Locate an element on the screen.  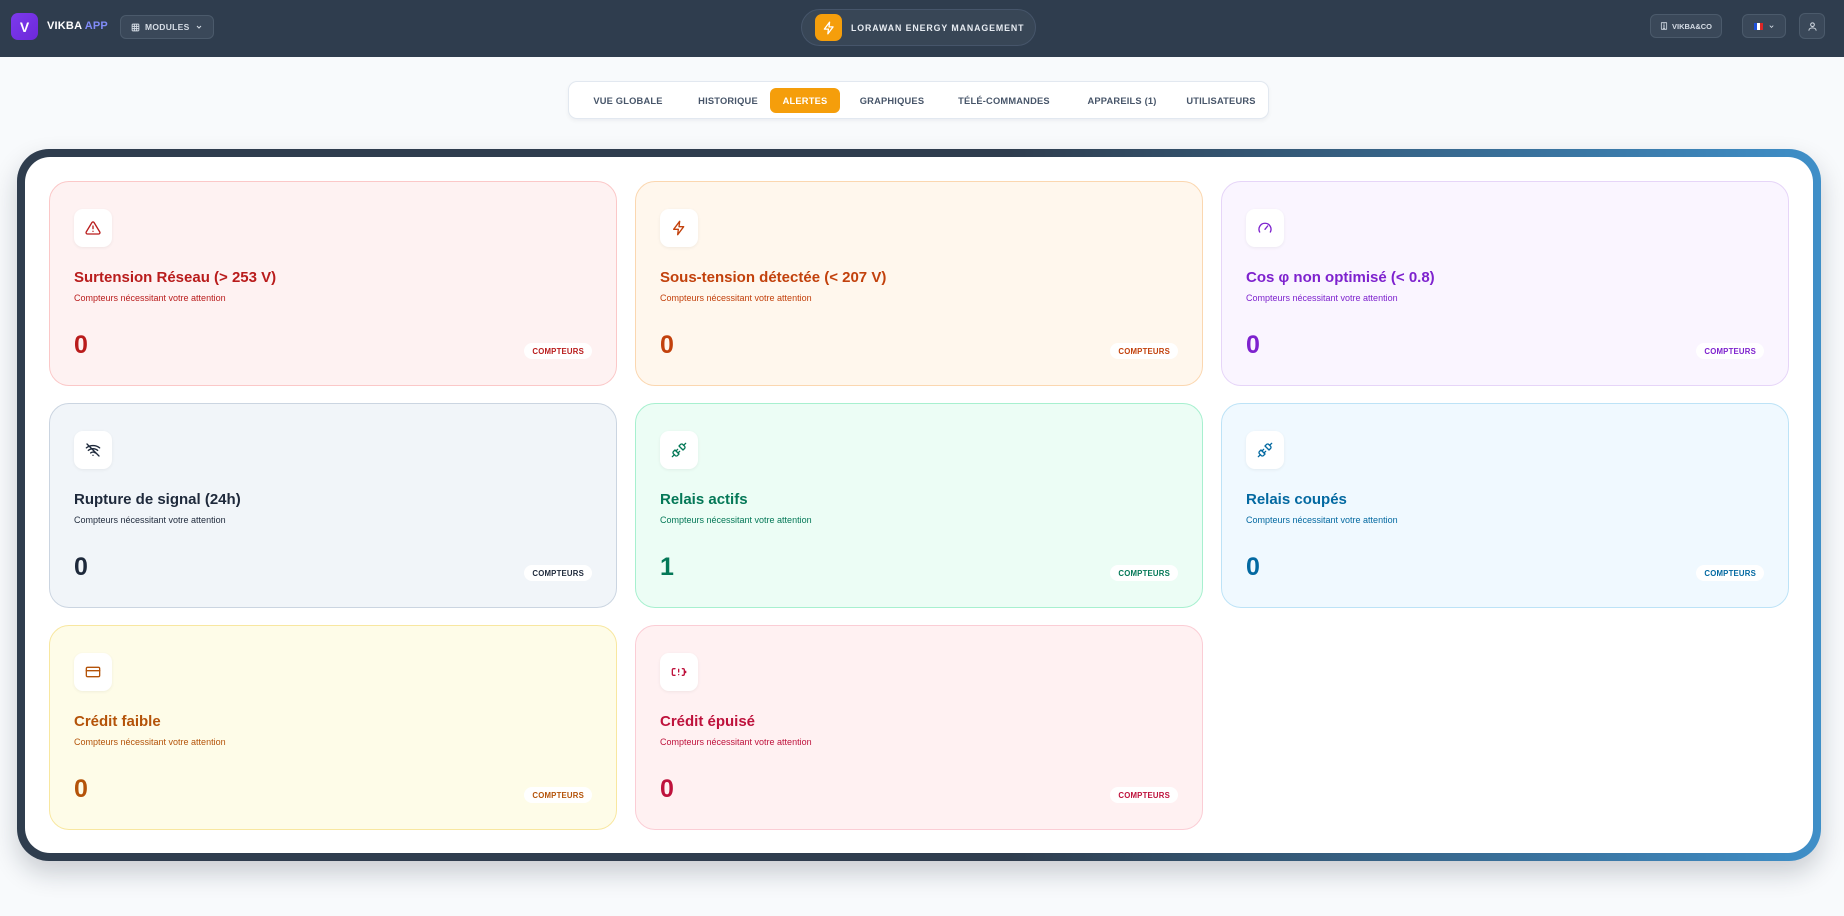
logo-letter: V is located at coordinates (24, 26).